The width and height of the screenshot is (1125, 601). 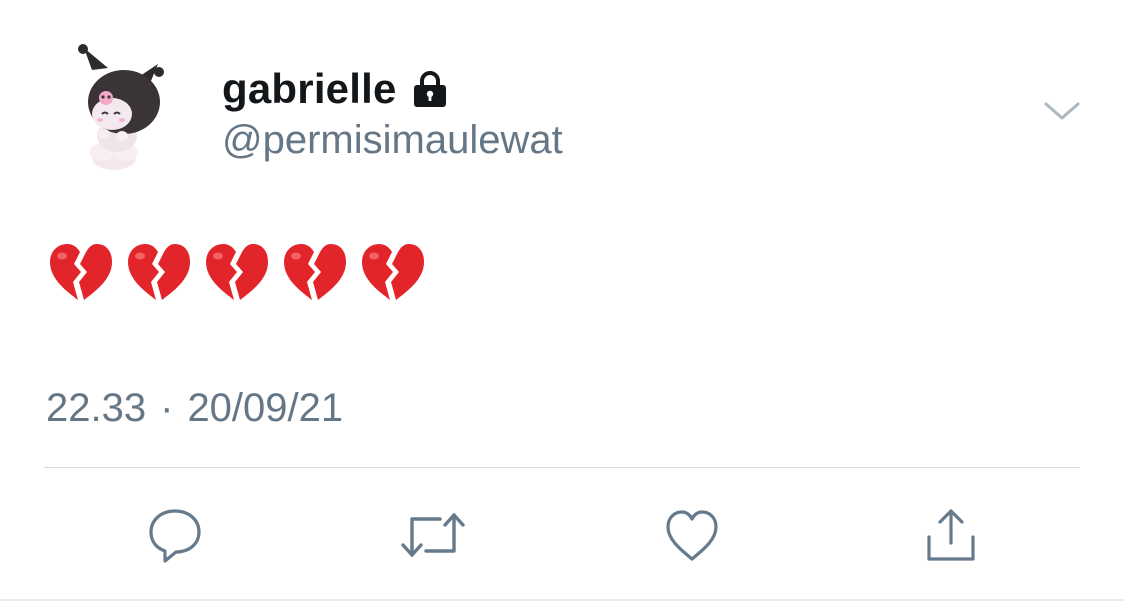 What do you see at coordinates (562, 535) in the screenshot?
I see `action-bar` at bounding box center [562, 535].